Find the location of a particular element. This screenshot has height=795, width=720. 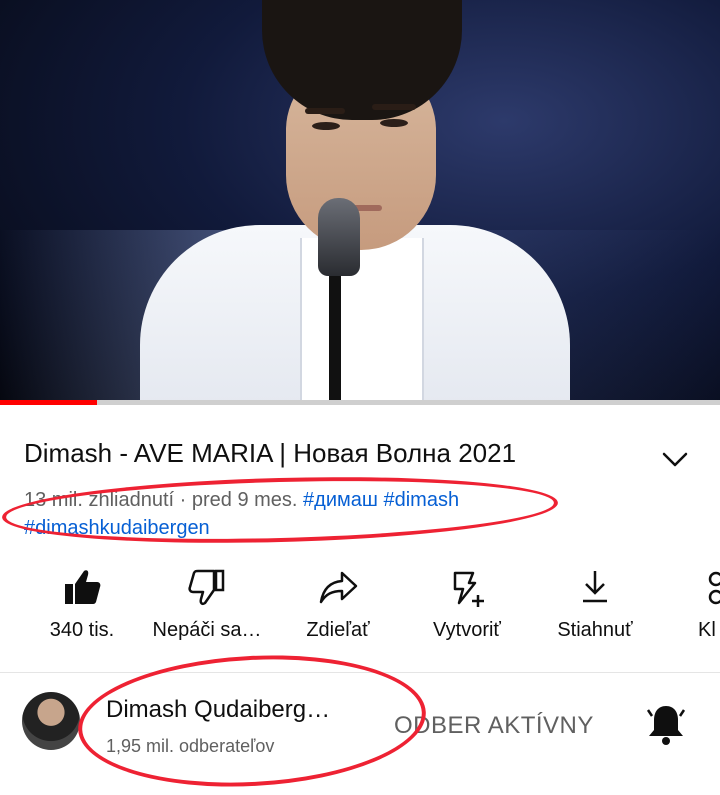

microphone is located at coordinates (339, 237).